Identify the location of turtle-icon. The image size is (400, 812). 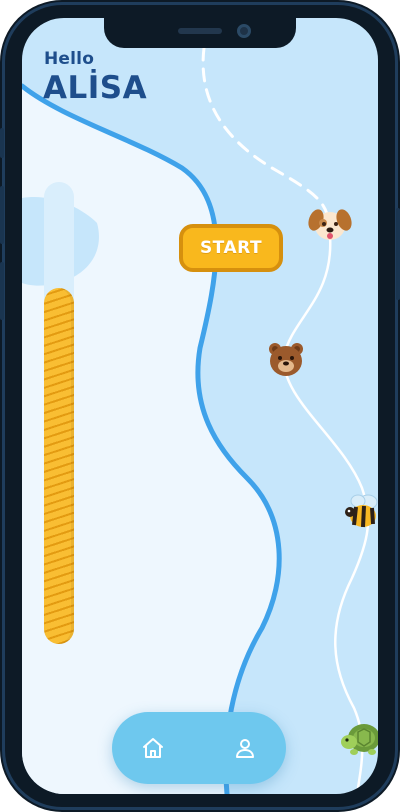
(358, 738).